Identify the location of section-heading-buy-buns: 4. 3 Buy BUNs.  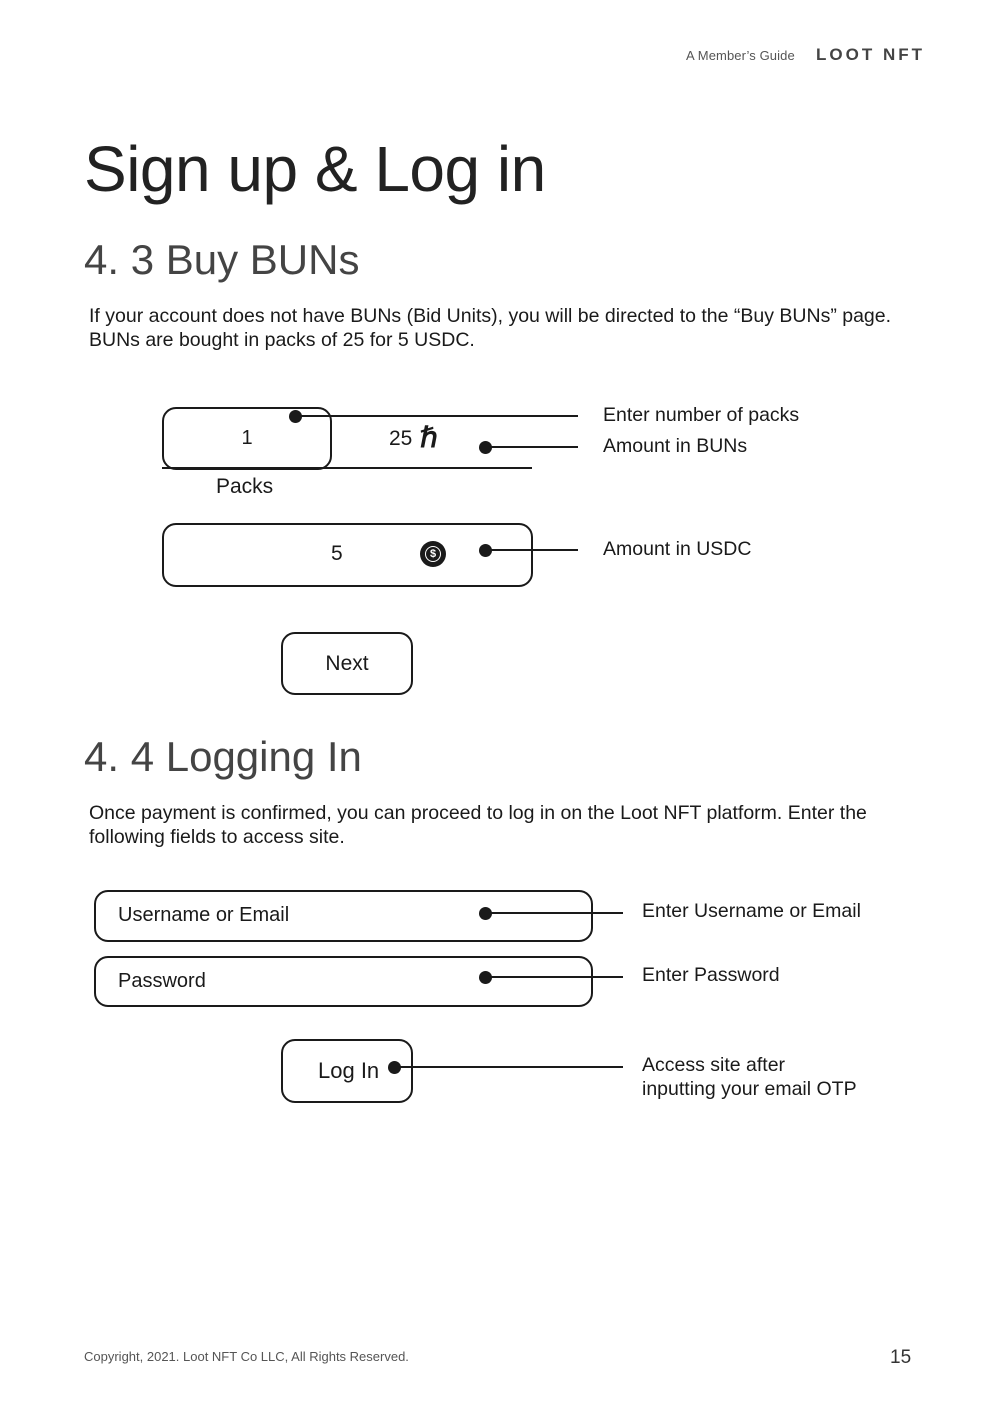
(222, 259).